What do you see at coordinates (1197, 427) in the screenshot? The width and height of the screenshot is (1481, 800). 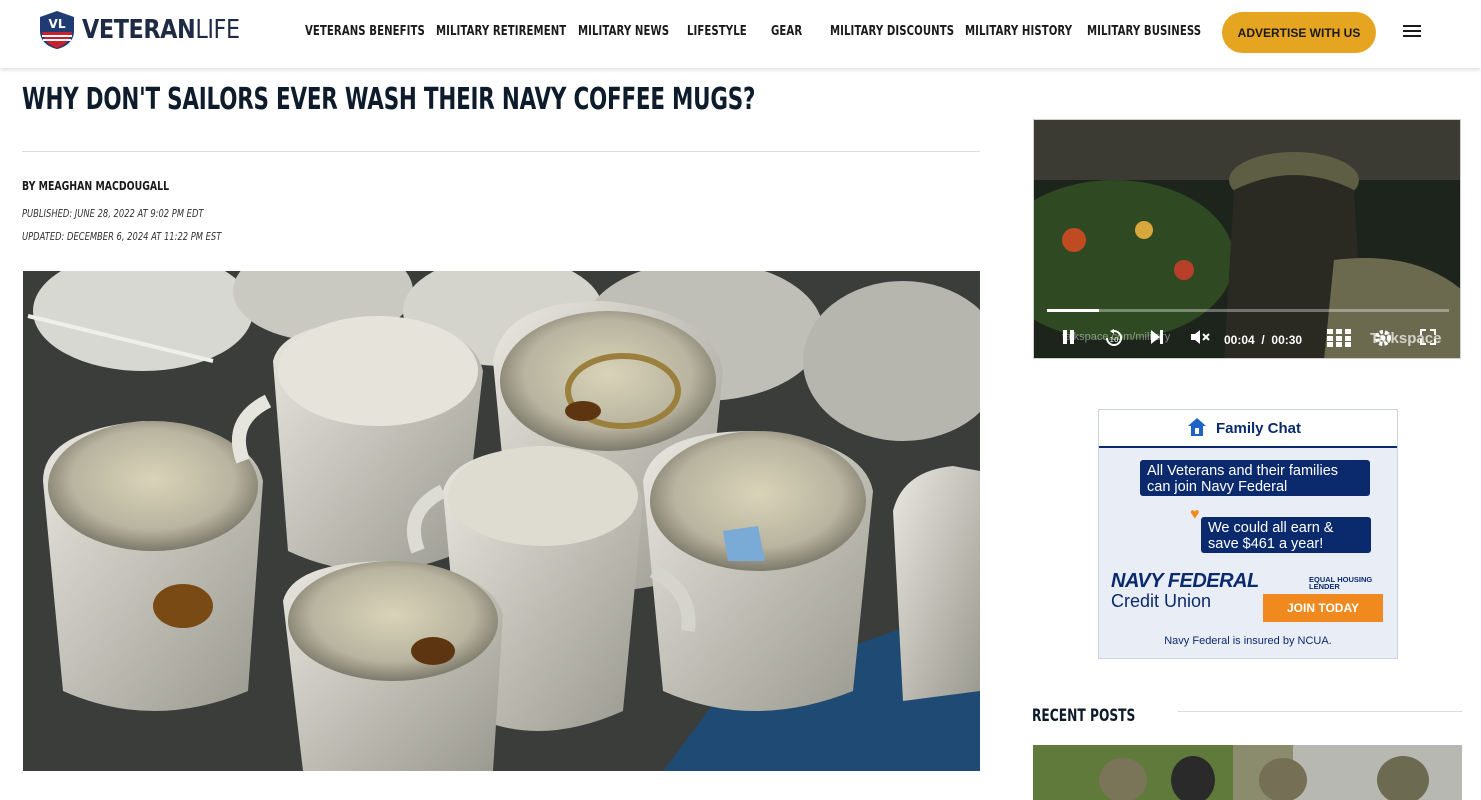 I see `house-icon` at bounding box center [1197, 427].